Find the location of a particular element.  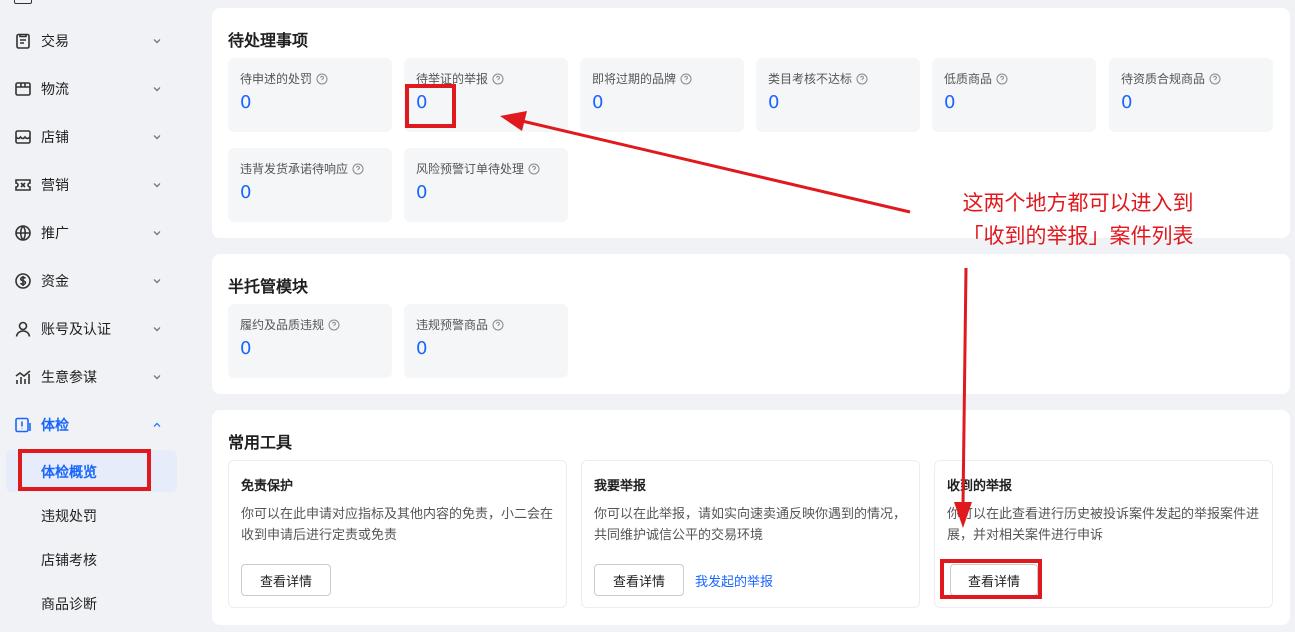

metric-low-quality: 低质商品 0 is located at coordinates (1014, 95).